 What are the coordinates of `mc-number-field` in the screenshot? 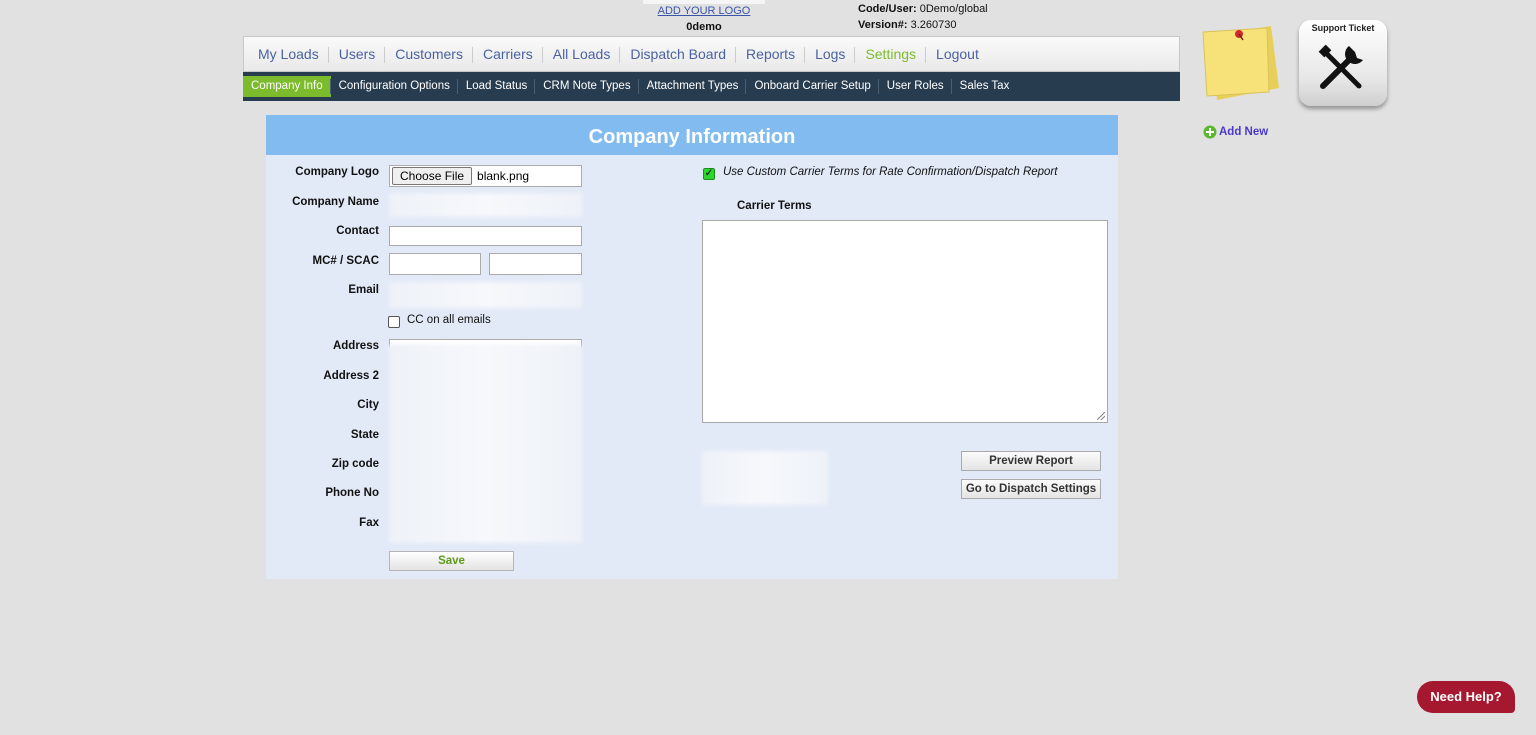 It's located at (435, 264).